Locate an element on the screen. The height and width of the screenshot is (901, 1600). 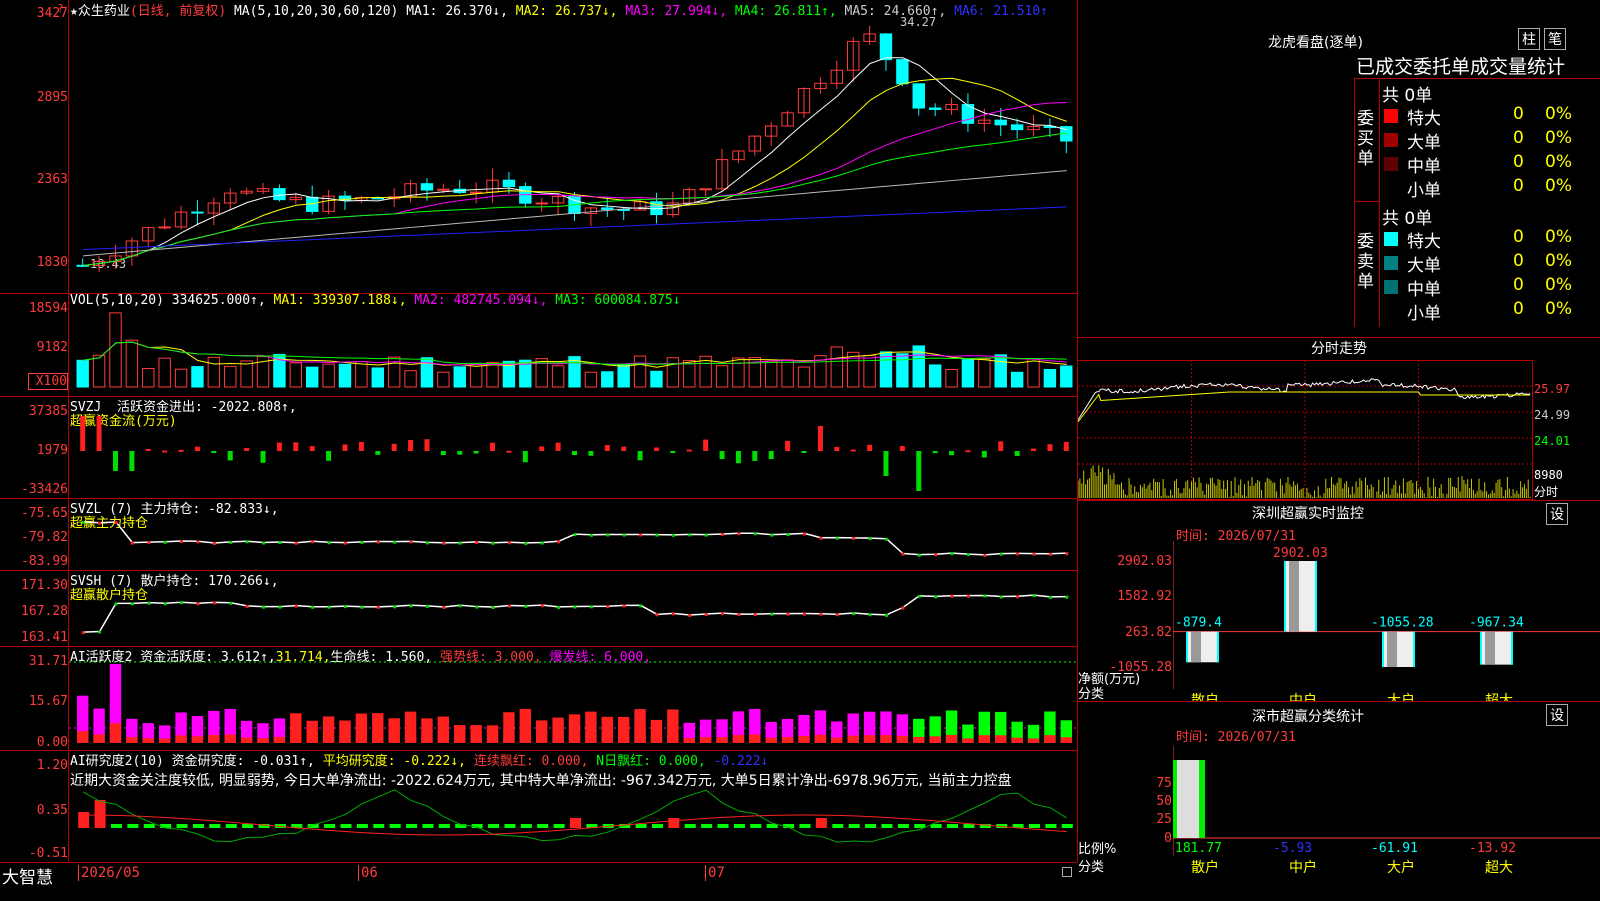
brand-logo: 大智慧 is located at coordinates (27, 878).